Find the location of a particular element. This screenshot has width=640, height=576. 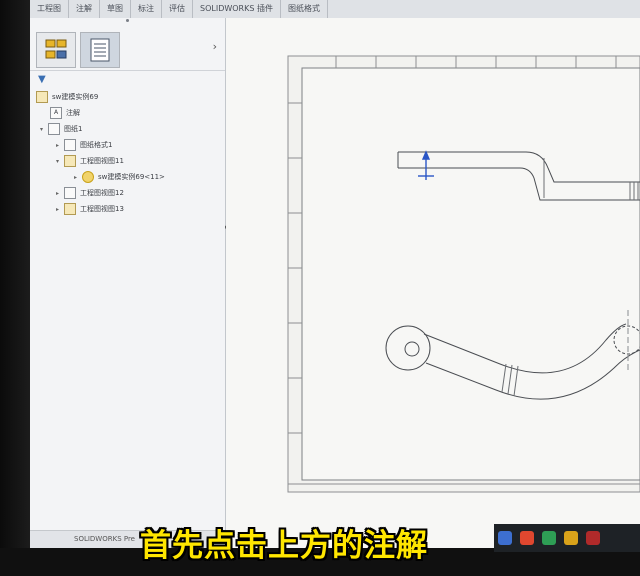

feature-tree-icon is located at coordinates (56, 49).